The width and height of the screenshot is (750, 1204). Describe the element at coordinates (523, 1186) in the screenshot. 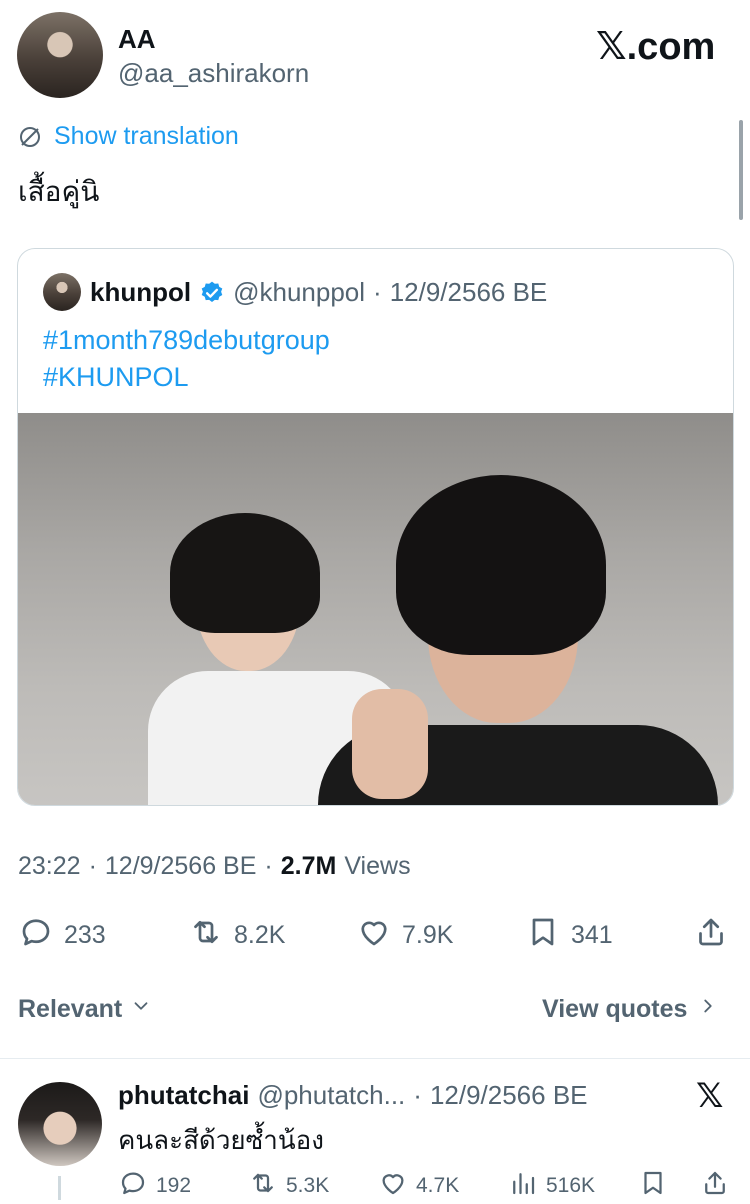

I see `views-bar-chart-icon` at that location.